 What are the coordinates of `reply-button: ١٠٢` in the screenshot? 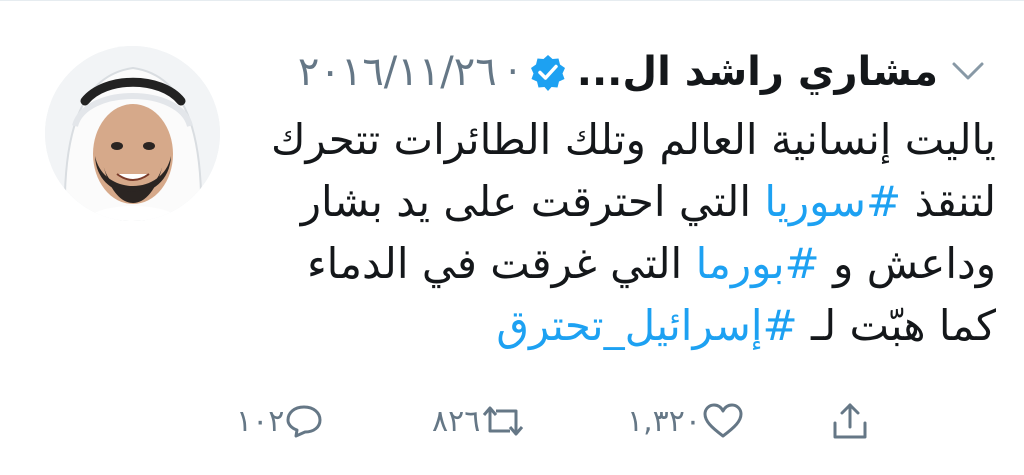 It's located at (280, 421).